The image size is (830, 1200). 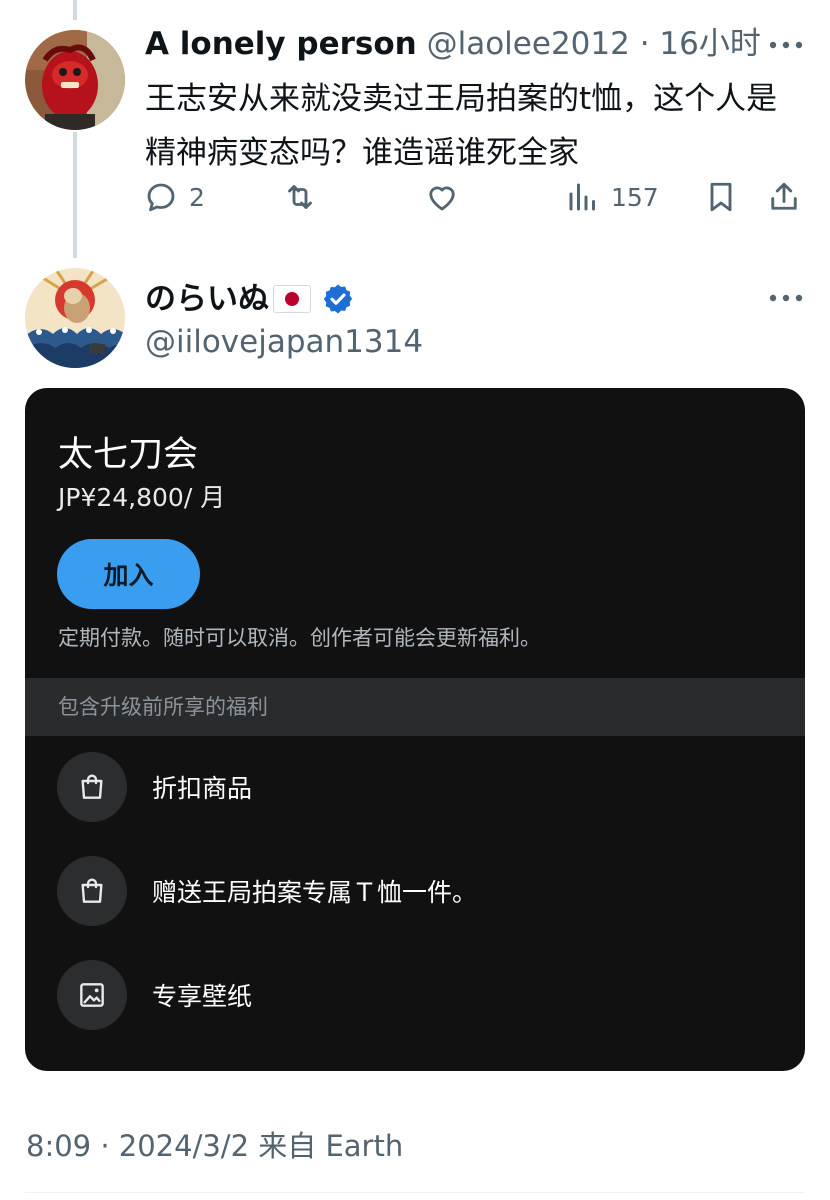 I want to click on japan-flag-icon, so click(x=292, y=299).